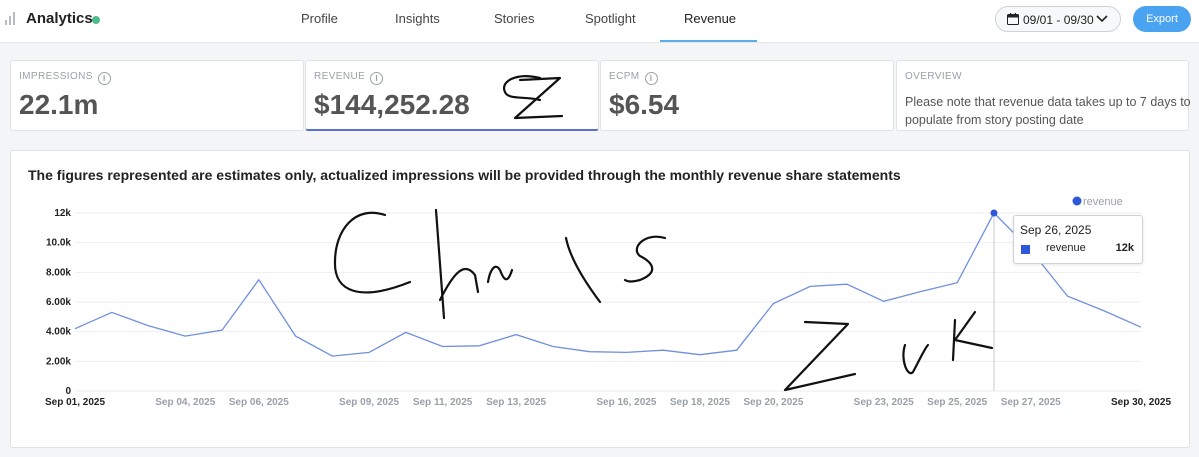  What do you see at coordinates (700, 402) in the screenshot?
I see `x-tick-label: Sep 18, 2025` at bounding box center [700, 402].